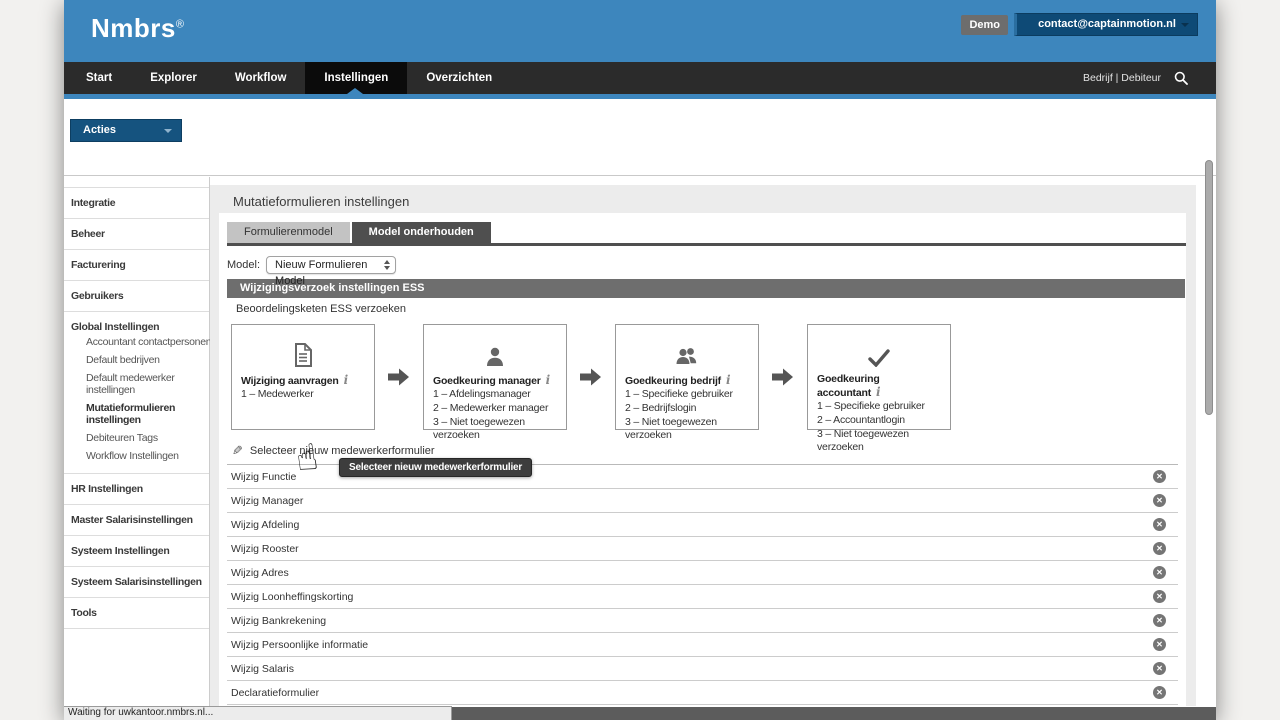 This screenshot has width=1280, height=720. I want to click on sidebar-item-systeem-salarisinstellingen: Systeem Salarisinstellingen, so click(136, 582).